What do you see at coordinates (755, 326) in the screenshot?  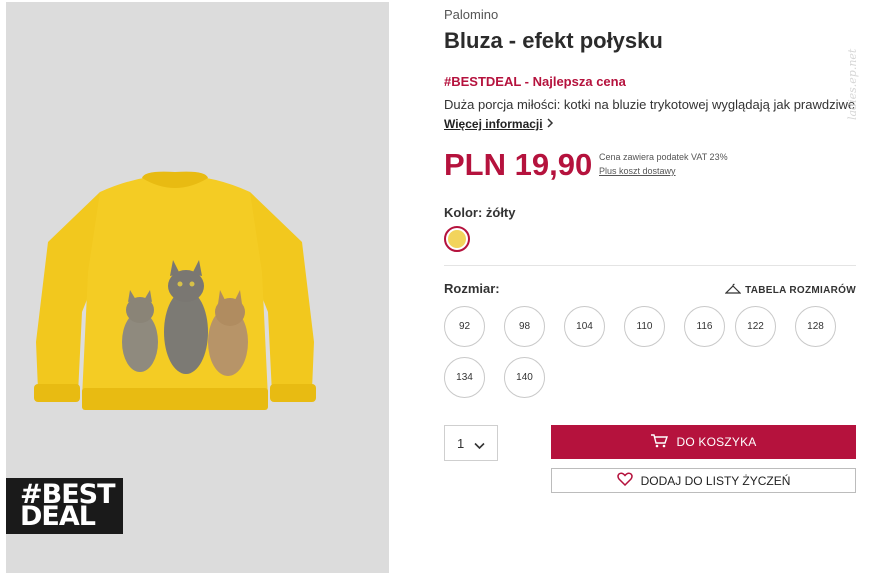 I see `size-option-122: 122` at bounding box center [755, 326].